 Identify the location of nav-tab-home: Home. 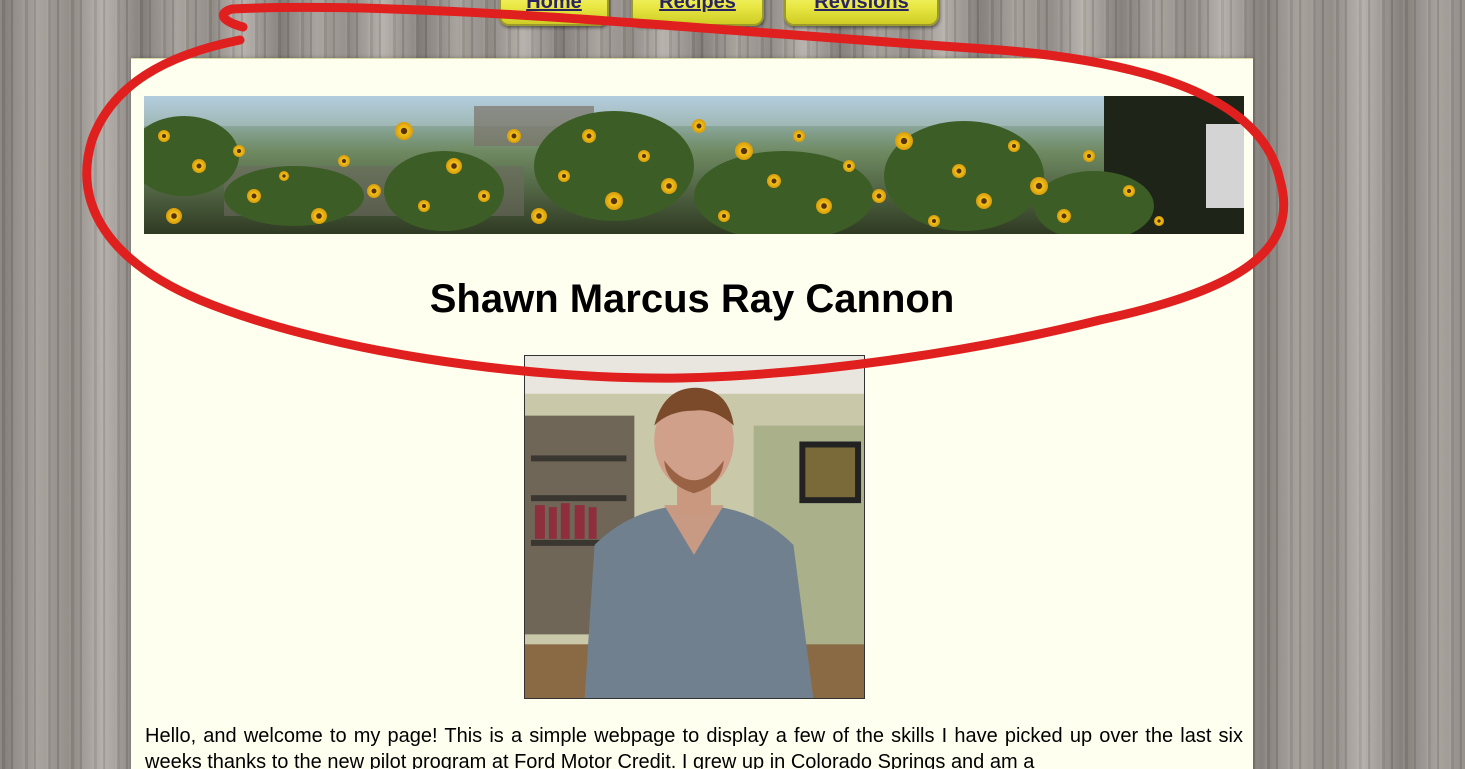
(554, 13).